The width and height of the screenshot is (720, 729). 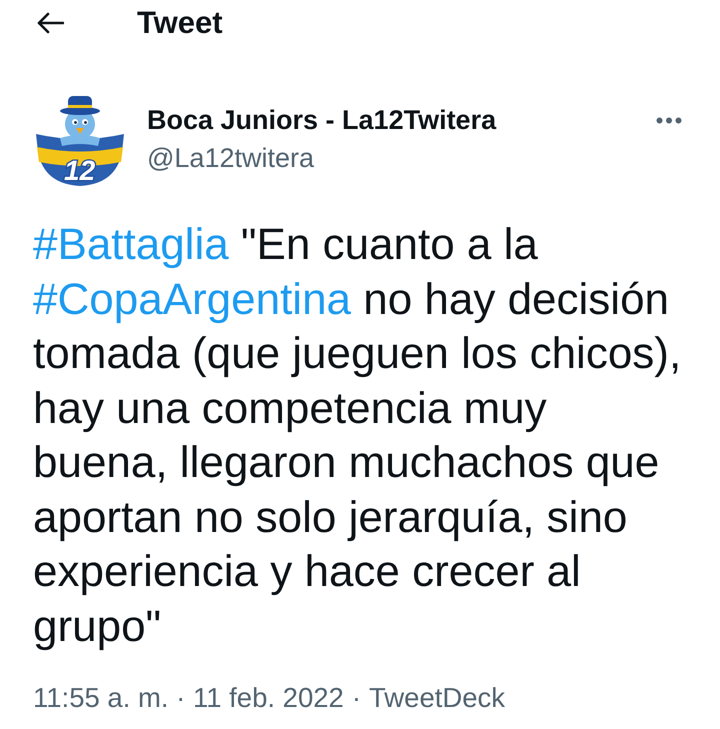 What do you see at coordinates (188, 698) in the screenshot?
I see `timestamp-link: 11:55 a. m. · 11 feb. 2022` at bounding box center [188, 698].